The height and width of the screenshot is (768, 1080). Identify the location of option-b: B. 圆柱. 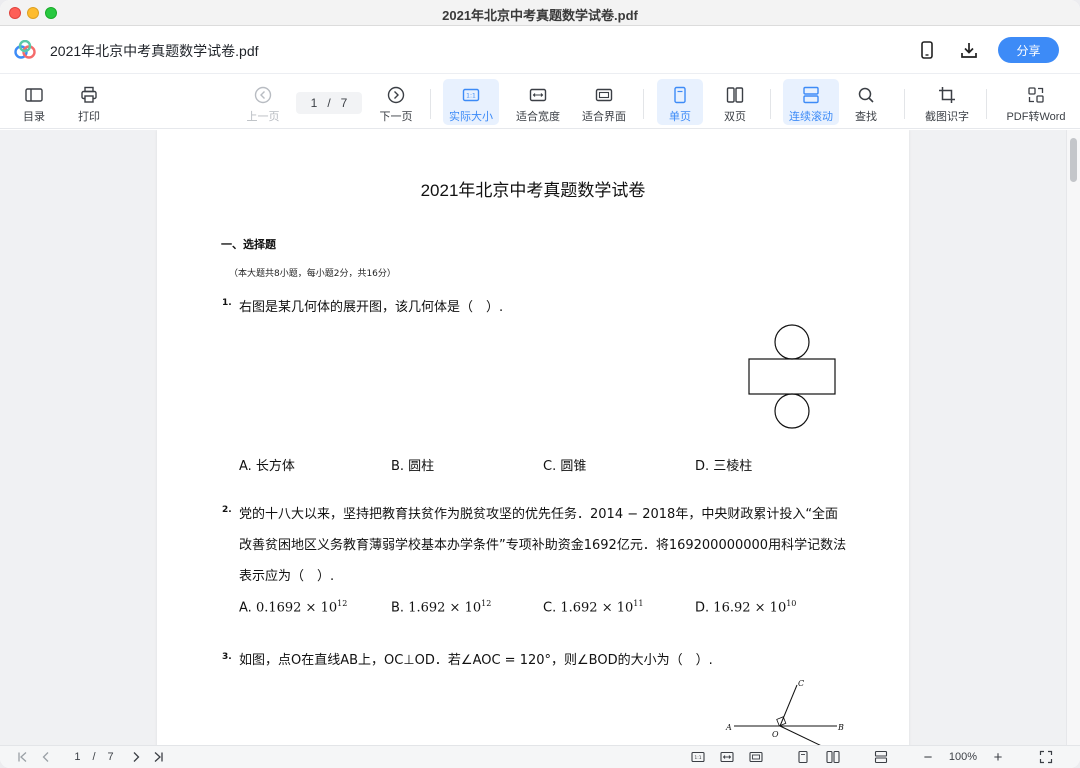
(412, 464).